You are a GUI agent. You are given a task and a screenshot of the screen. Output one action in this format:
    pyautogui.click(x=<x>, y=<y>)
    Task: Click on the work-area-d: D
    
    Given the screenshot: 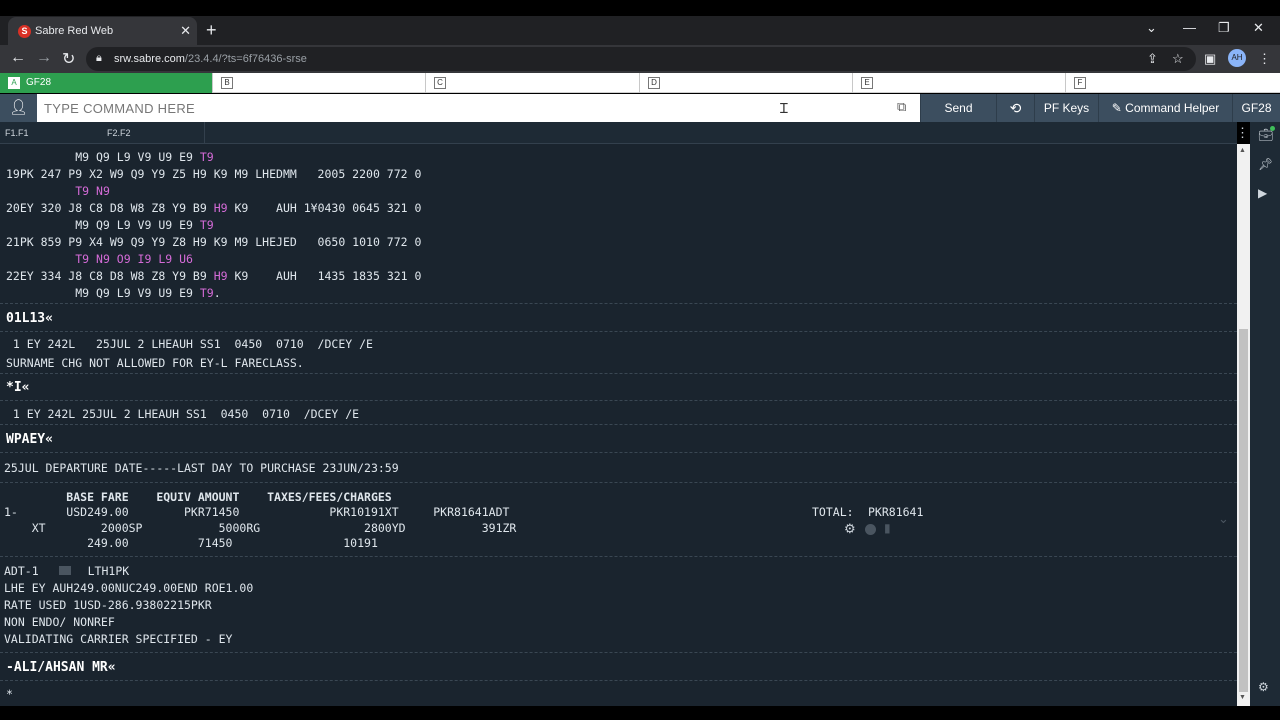 What is the action you would take?
    pyautogui.click(x=746, y=83)
    